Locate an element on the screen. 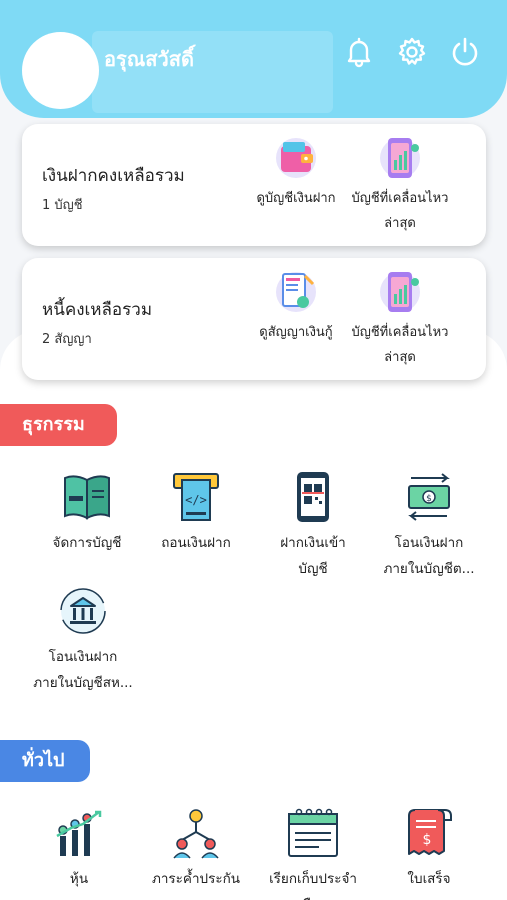  deposit-count: 1 บัญชี is located at coordinates (62, 205).